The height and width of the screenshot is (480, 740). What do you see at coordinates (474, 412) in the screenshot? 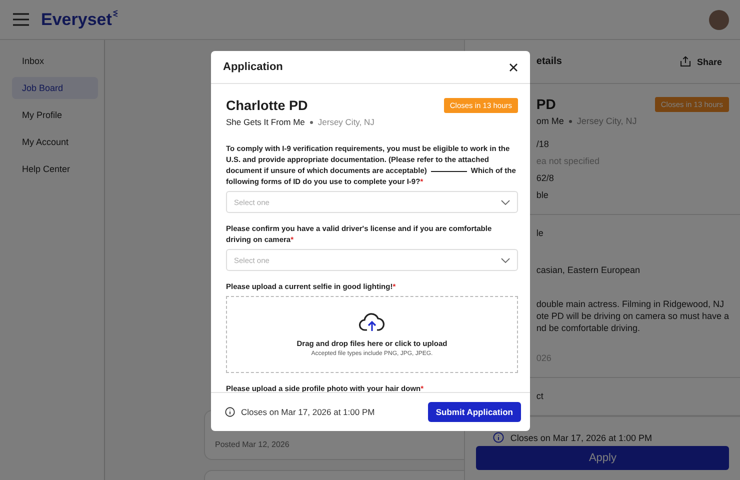
I see `submit-button: Submit Application` at bounding box center [474, 412].